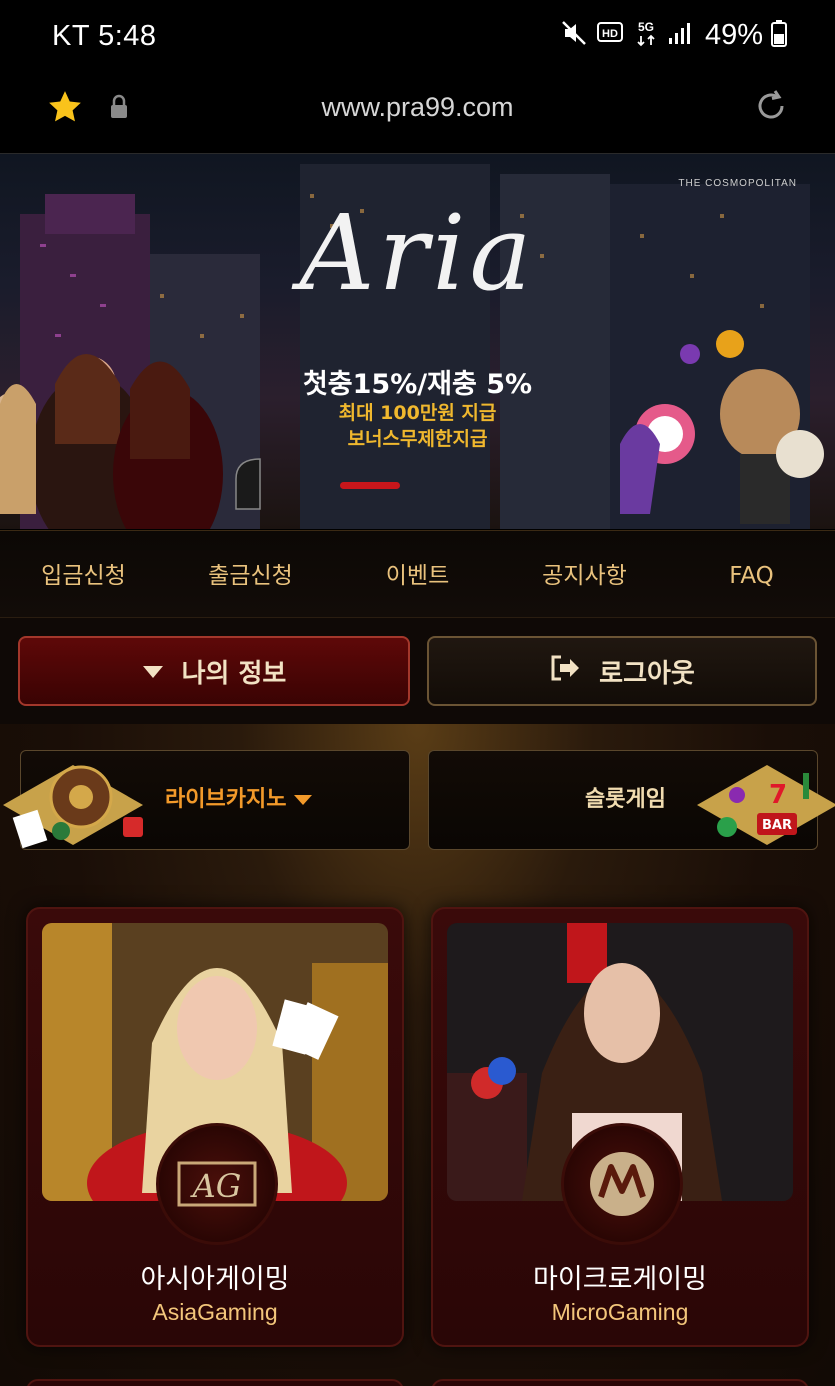 The height and width of the screenshot is (1386, 835). What do you see at coordinates (771, 108) in the screenshot?
I see `reload-icon` at bounding box center [771, 108].